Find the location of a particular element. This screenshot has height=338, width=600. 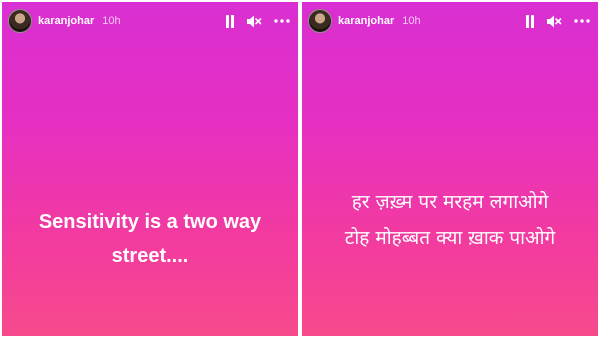

story-text-line: Sensitivity is a two way is located at coordinates (150, 222).